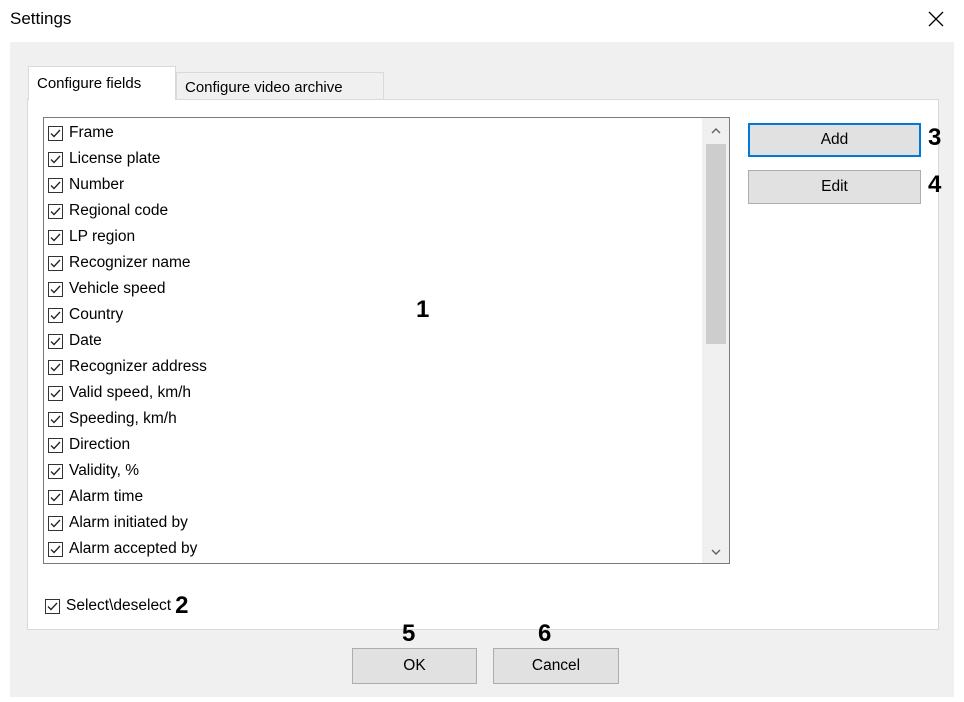 The width and height of the screenshot is (964, 702). I want to click on list-item-label: Alarm time, so click(106, 496).